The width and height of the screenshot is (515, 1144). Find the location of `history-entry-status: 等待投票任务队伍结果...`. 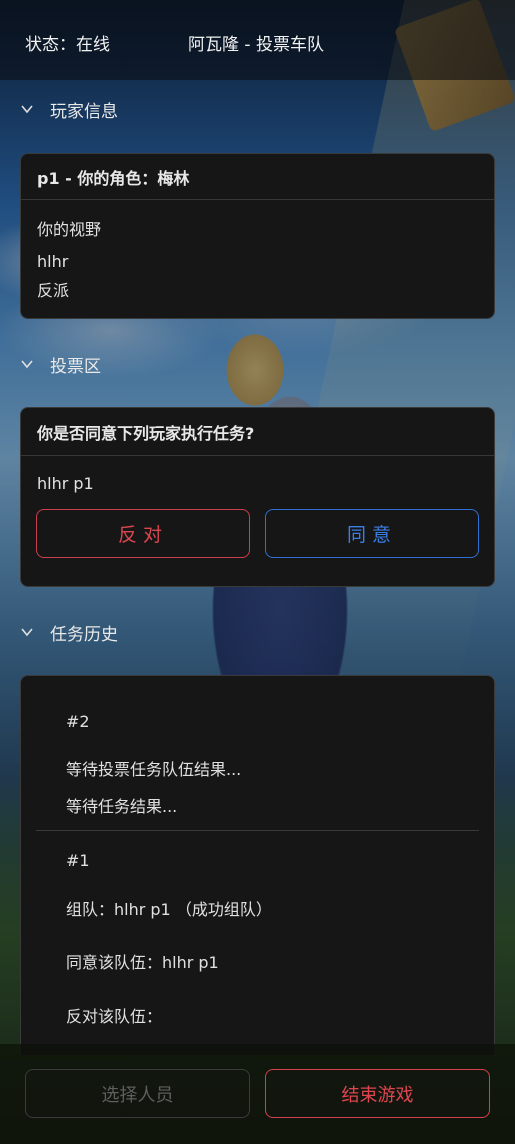

history-entry-status: 等待投票任务队伍结果... is located at coordinates (154, 769).